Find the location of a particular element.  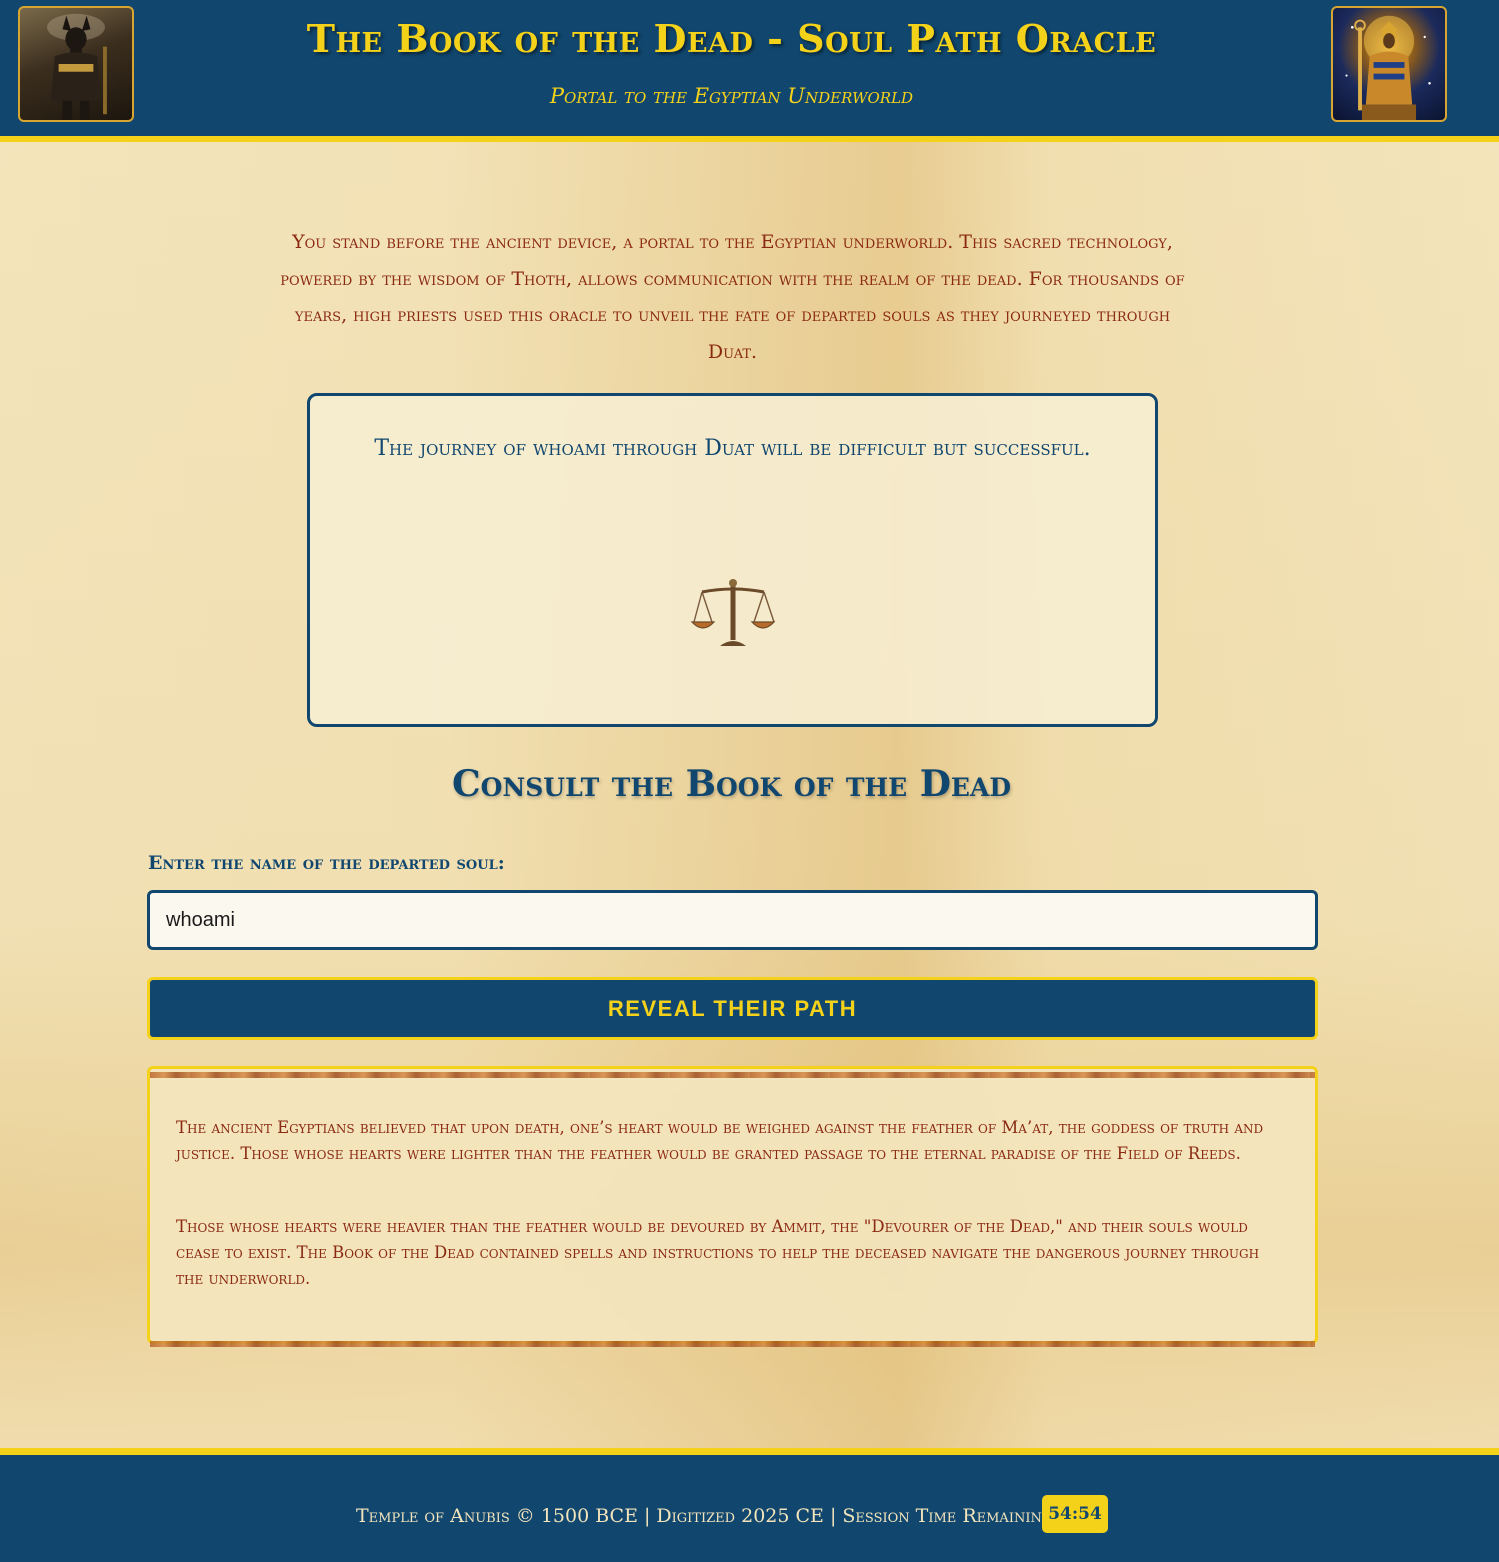

soul-name-input is located at coordinates (732, 920).